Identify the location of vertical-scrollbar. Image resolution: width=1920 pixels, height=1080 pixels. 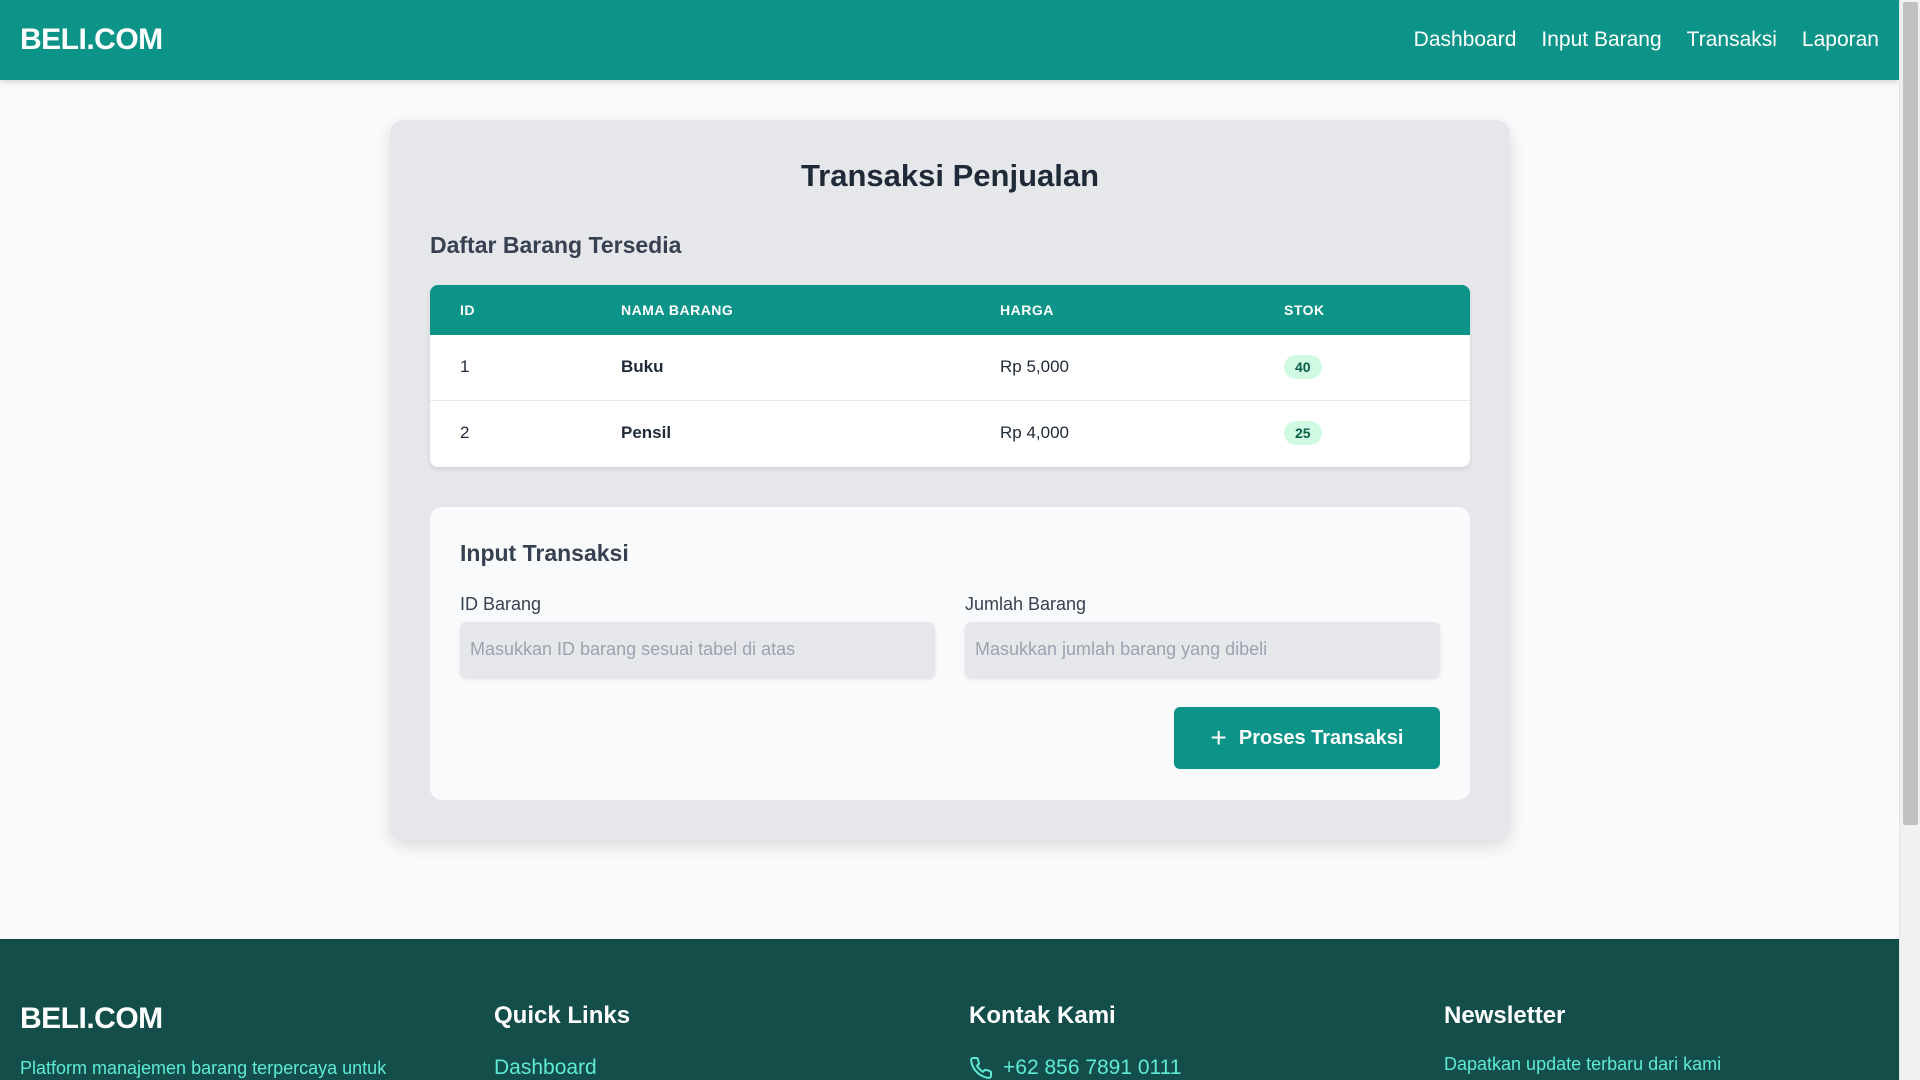
(1909, 540).